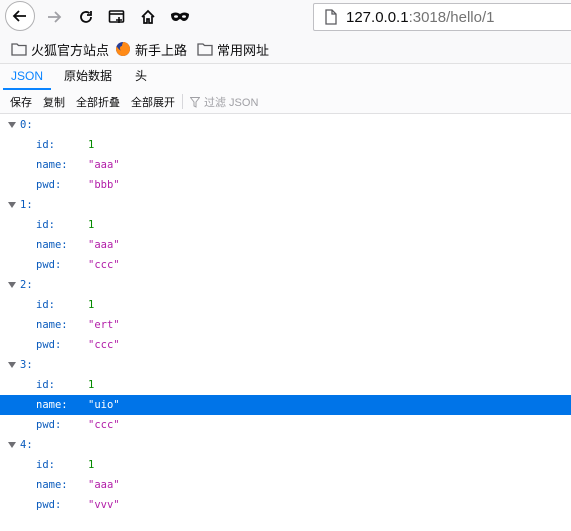 The image size is (571, 531). I want to click on browser-toolbar: 127.0.0.1:3018/hello/1, so click(285, 17).